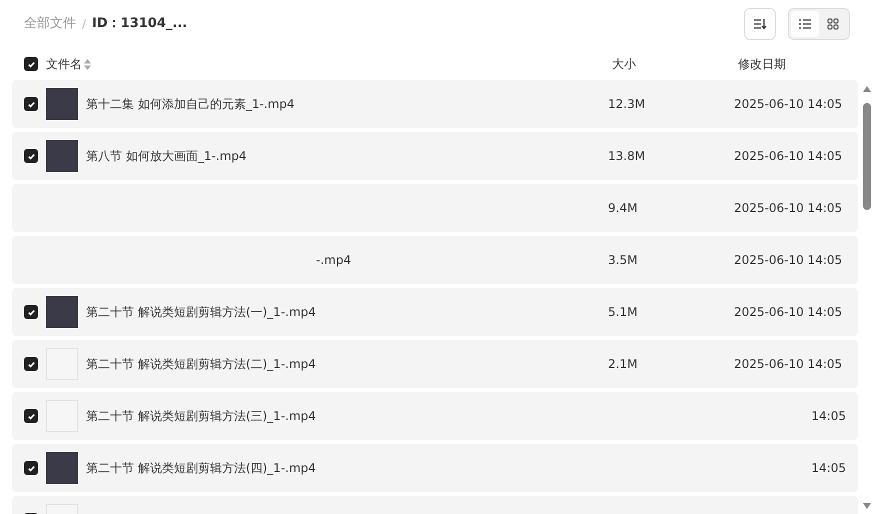 This screenshot has height=514, width=874. What do you see at coordinates (435, 104) in the screenshot?
I see `file-row: 第十二集 如何添加自己的元素_1-.mp4 12.3M 2025-06-10 14:05` at bounding box center [435, 104].